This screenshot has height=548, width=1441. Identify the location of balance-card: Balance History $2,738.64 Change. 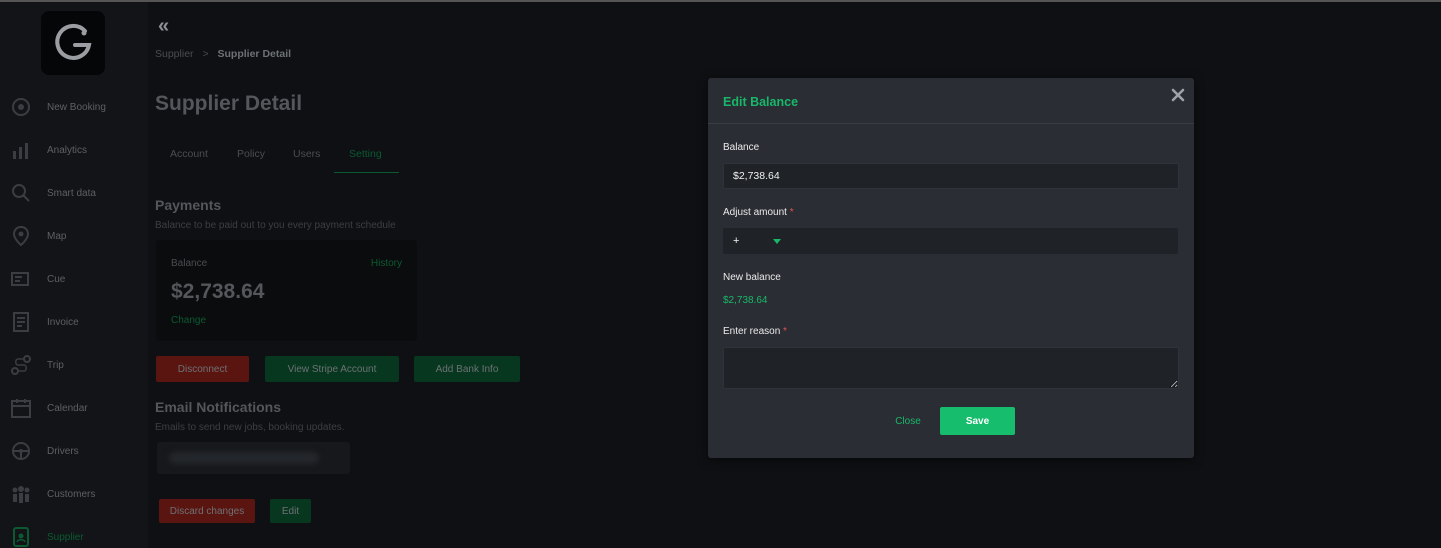
(286, 290).